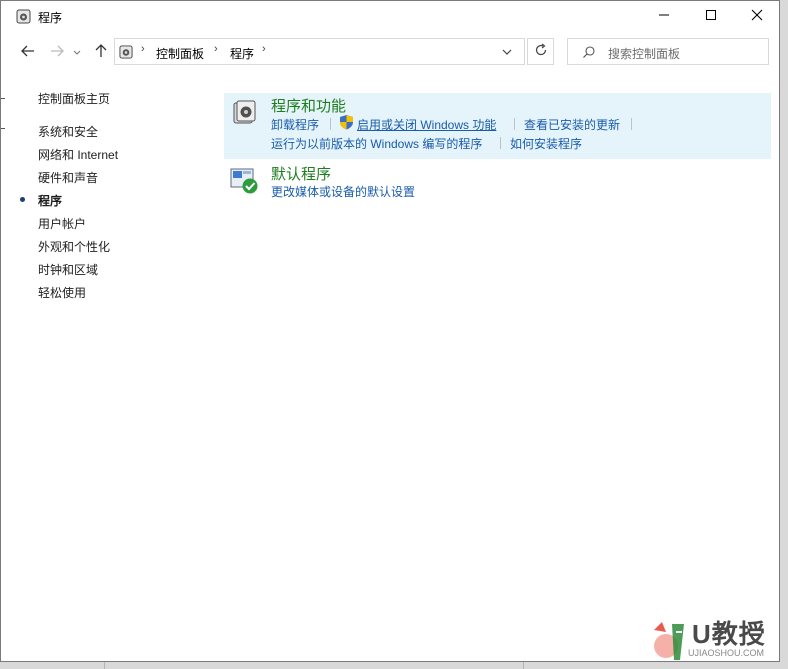 The image size is (788, 669). Describe the element at coordinates (22, 199) in the screenshot. I see `active-item-bullet` at that location.